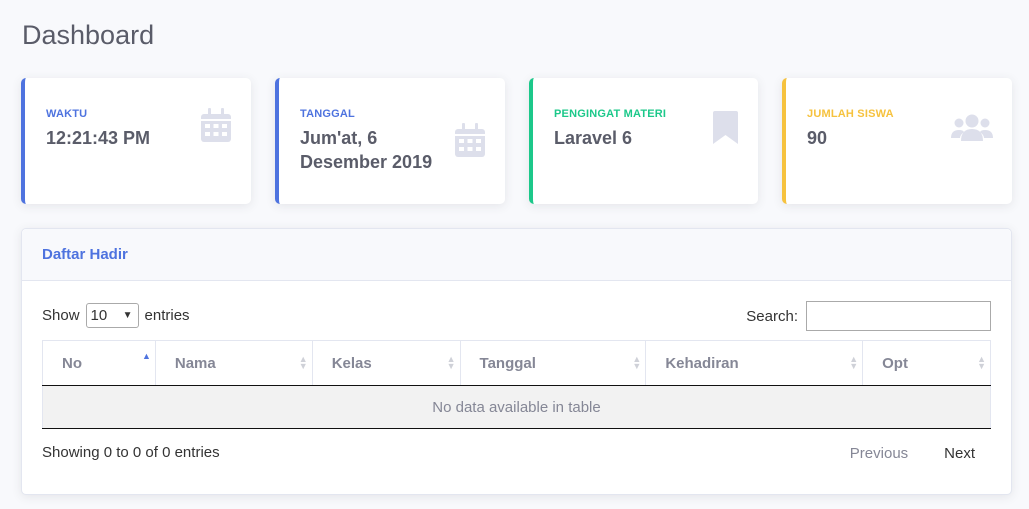  I want to click on next-button: Next, so click(959, 453).